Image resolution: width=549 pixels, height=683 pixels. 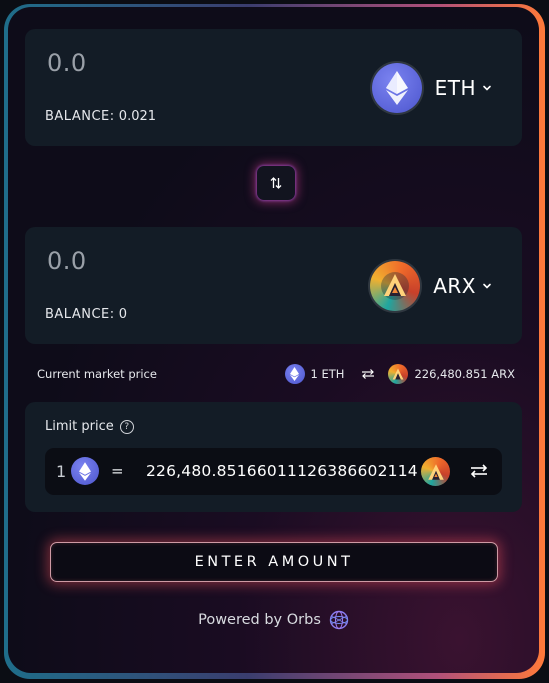 I want to click on swap-vertical-arrows-icon, so click(x=276, y=183).